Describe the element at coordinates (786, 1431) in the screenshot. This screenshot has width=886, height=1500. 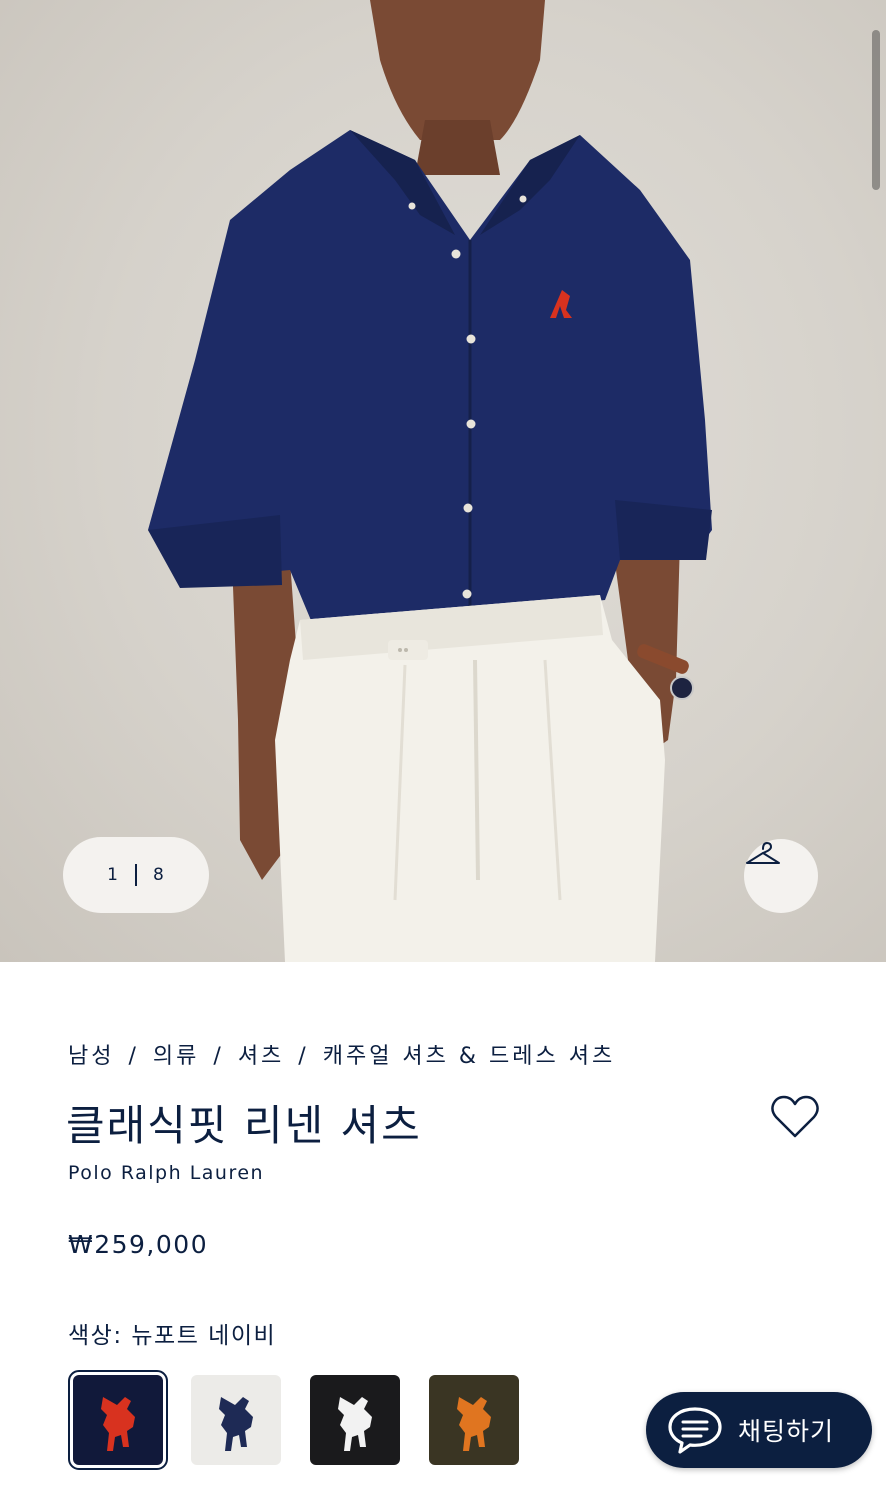
I see `chat-button-label: 채팅하기` at that location.